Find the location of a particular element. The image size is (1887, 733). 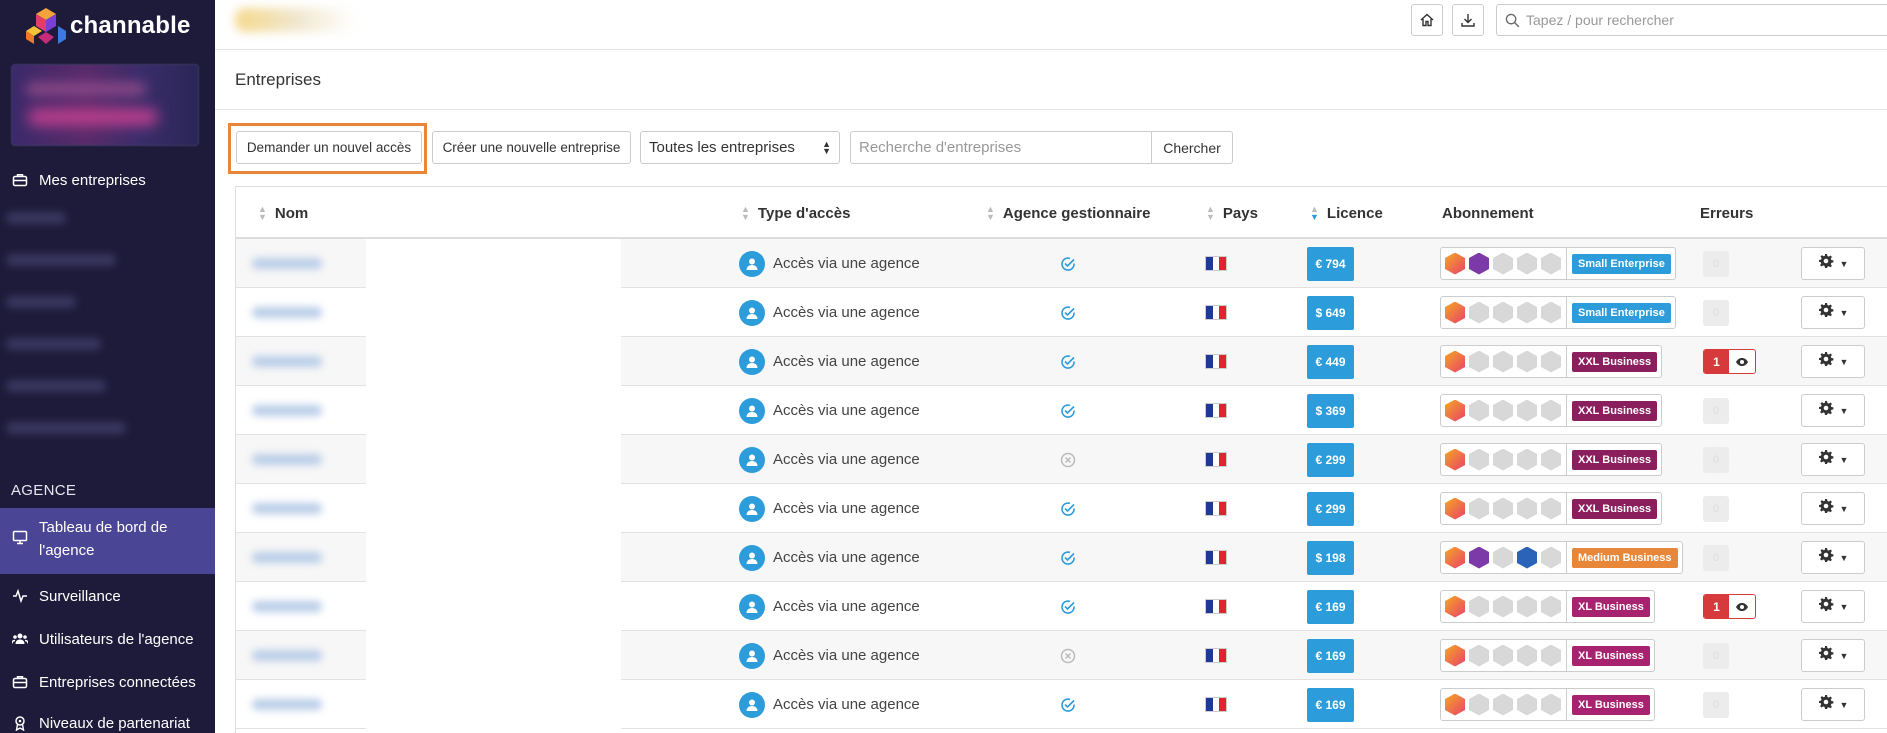

column-header-nom: ▲ ▼ Nom is located at coordinates (283, 213).